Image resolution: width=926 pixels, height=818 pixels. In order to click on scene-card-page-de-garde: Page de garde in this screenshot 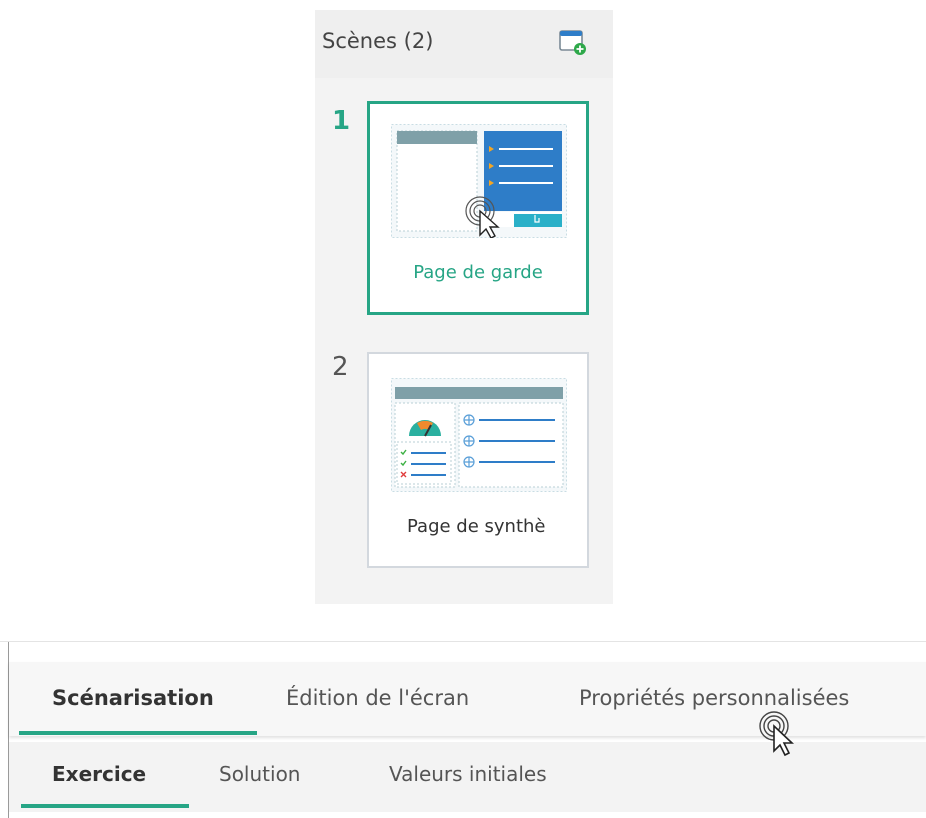, I will do `click(478, 208)`.